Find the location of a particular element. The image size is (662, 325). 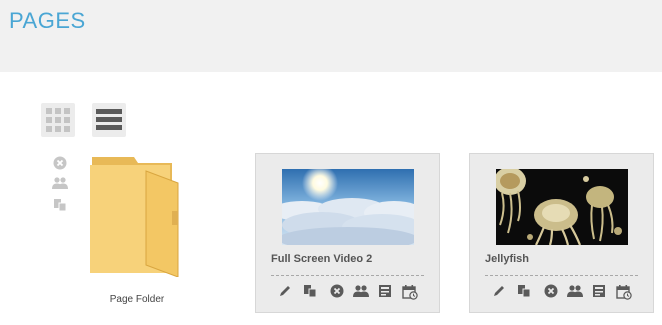

page-folder is located at coordinates (136, 217).